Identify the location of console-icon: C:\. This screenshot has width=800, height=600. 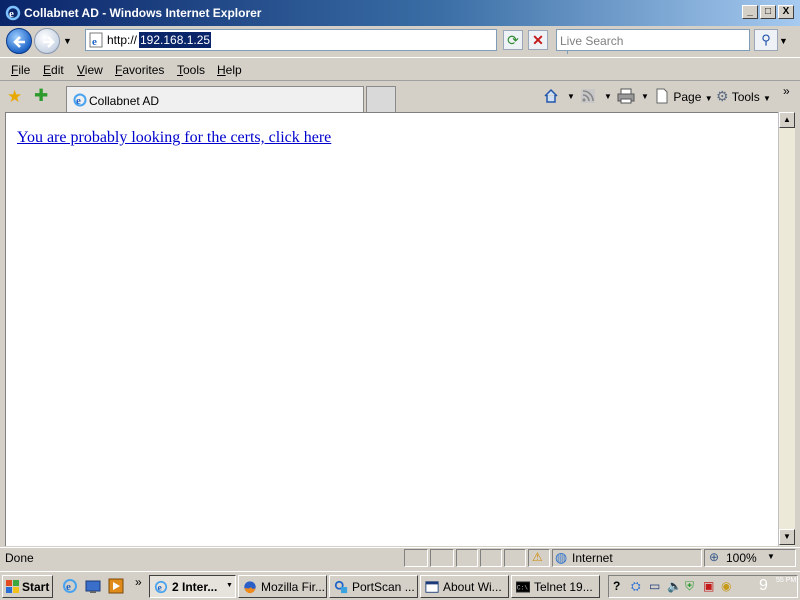
(523, 587).